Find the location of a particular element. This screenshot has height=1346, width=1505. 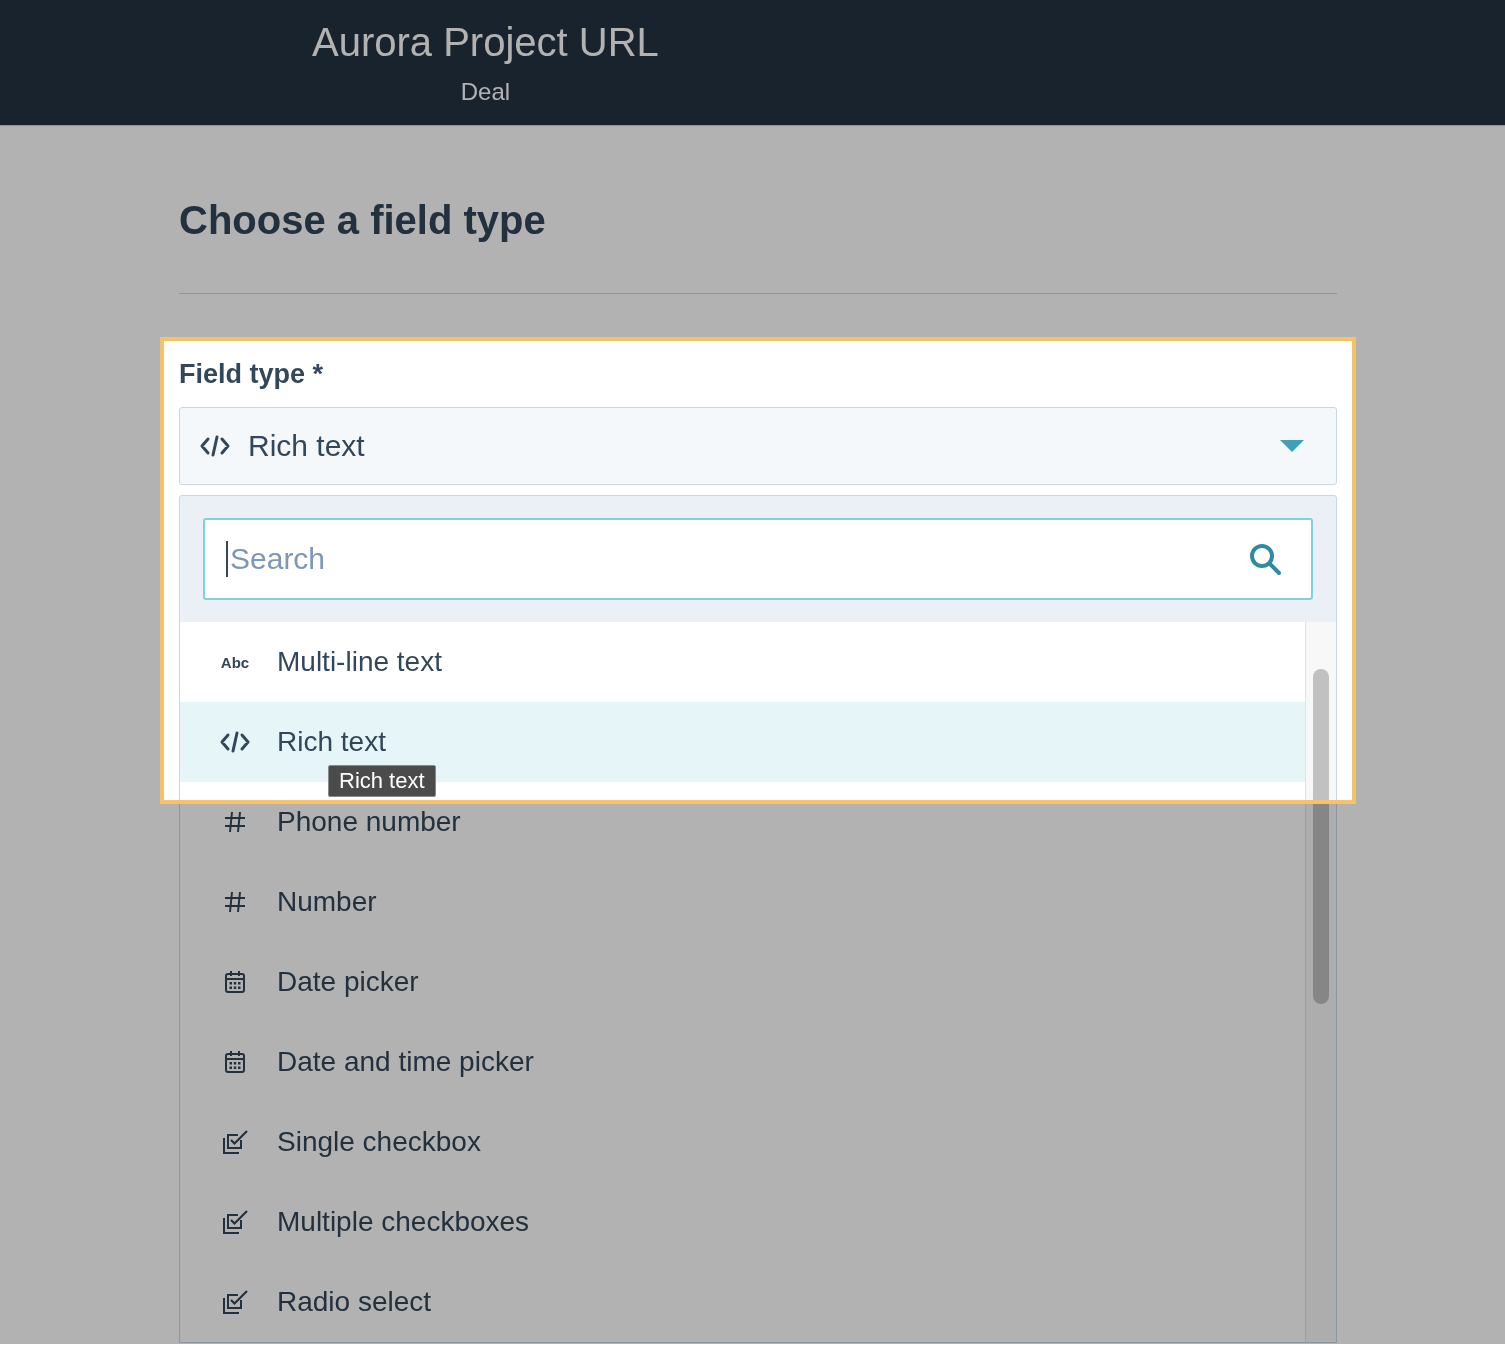

header-subtitle: Deal is located at coordinates (485, 92).